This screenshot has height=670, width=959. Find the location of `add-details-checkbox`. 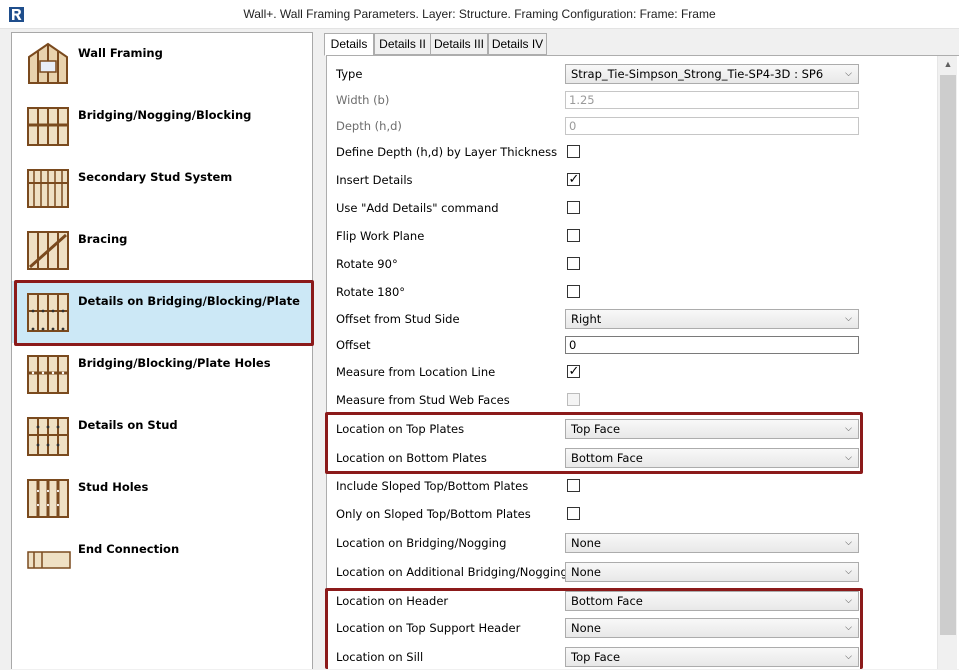

add-details-checkbox is located at coordinates (573, 207).